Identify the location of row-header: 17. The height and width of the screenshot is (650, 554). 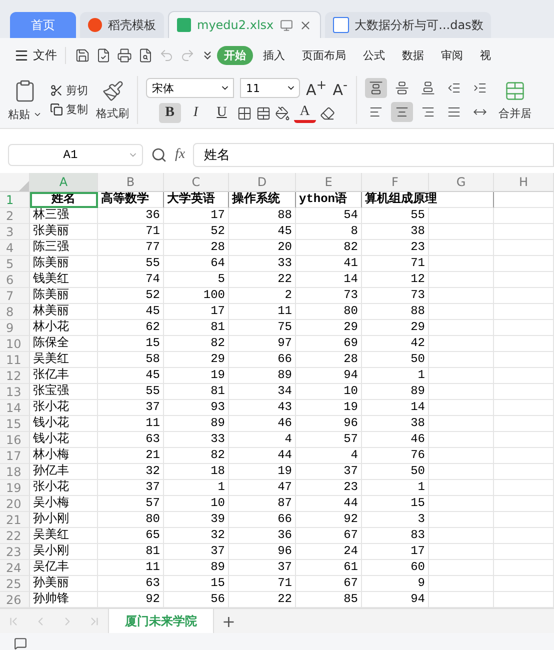
(15, 456).